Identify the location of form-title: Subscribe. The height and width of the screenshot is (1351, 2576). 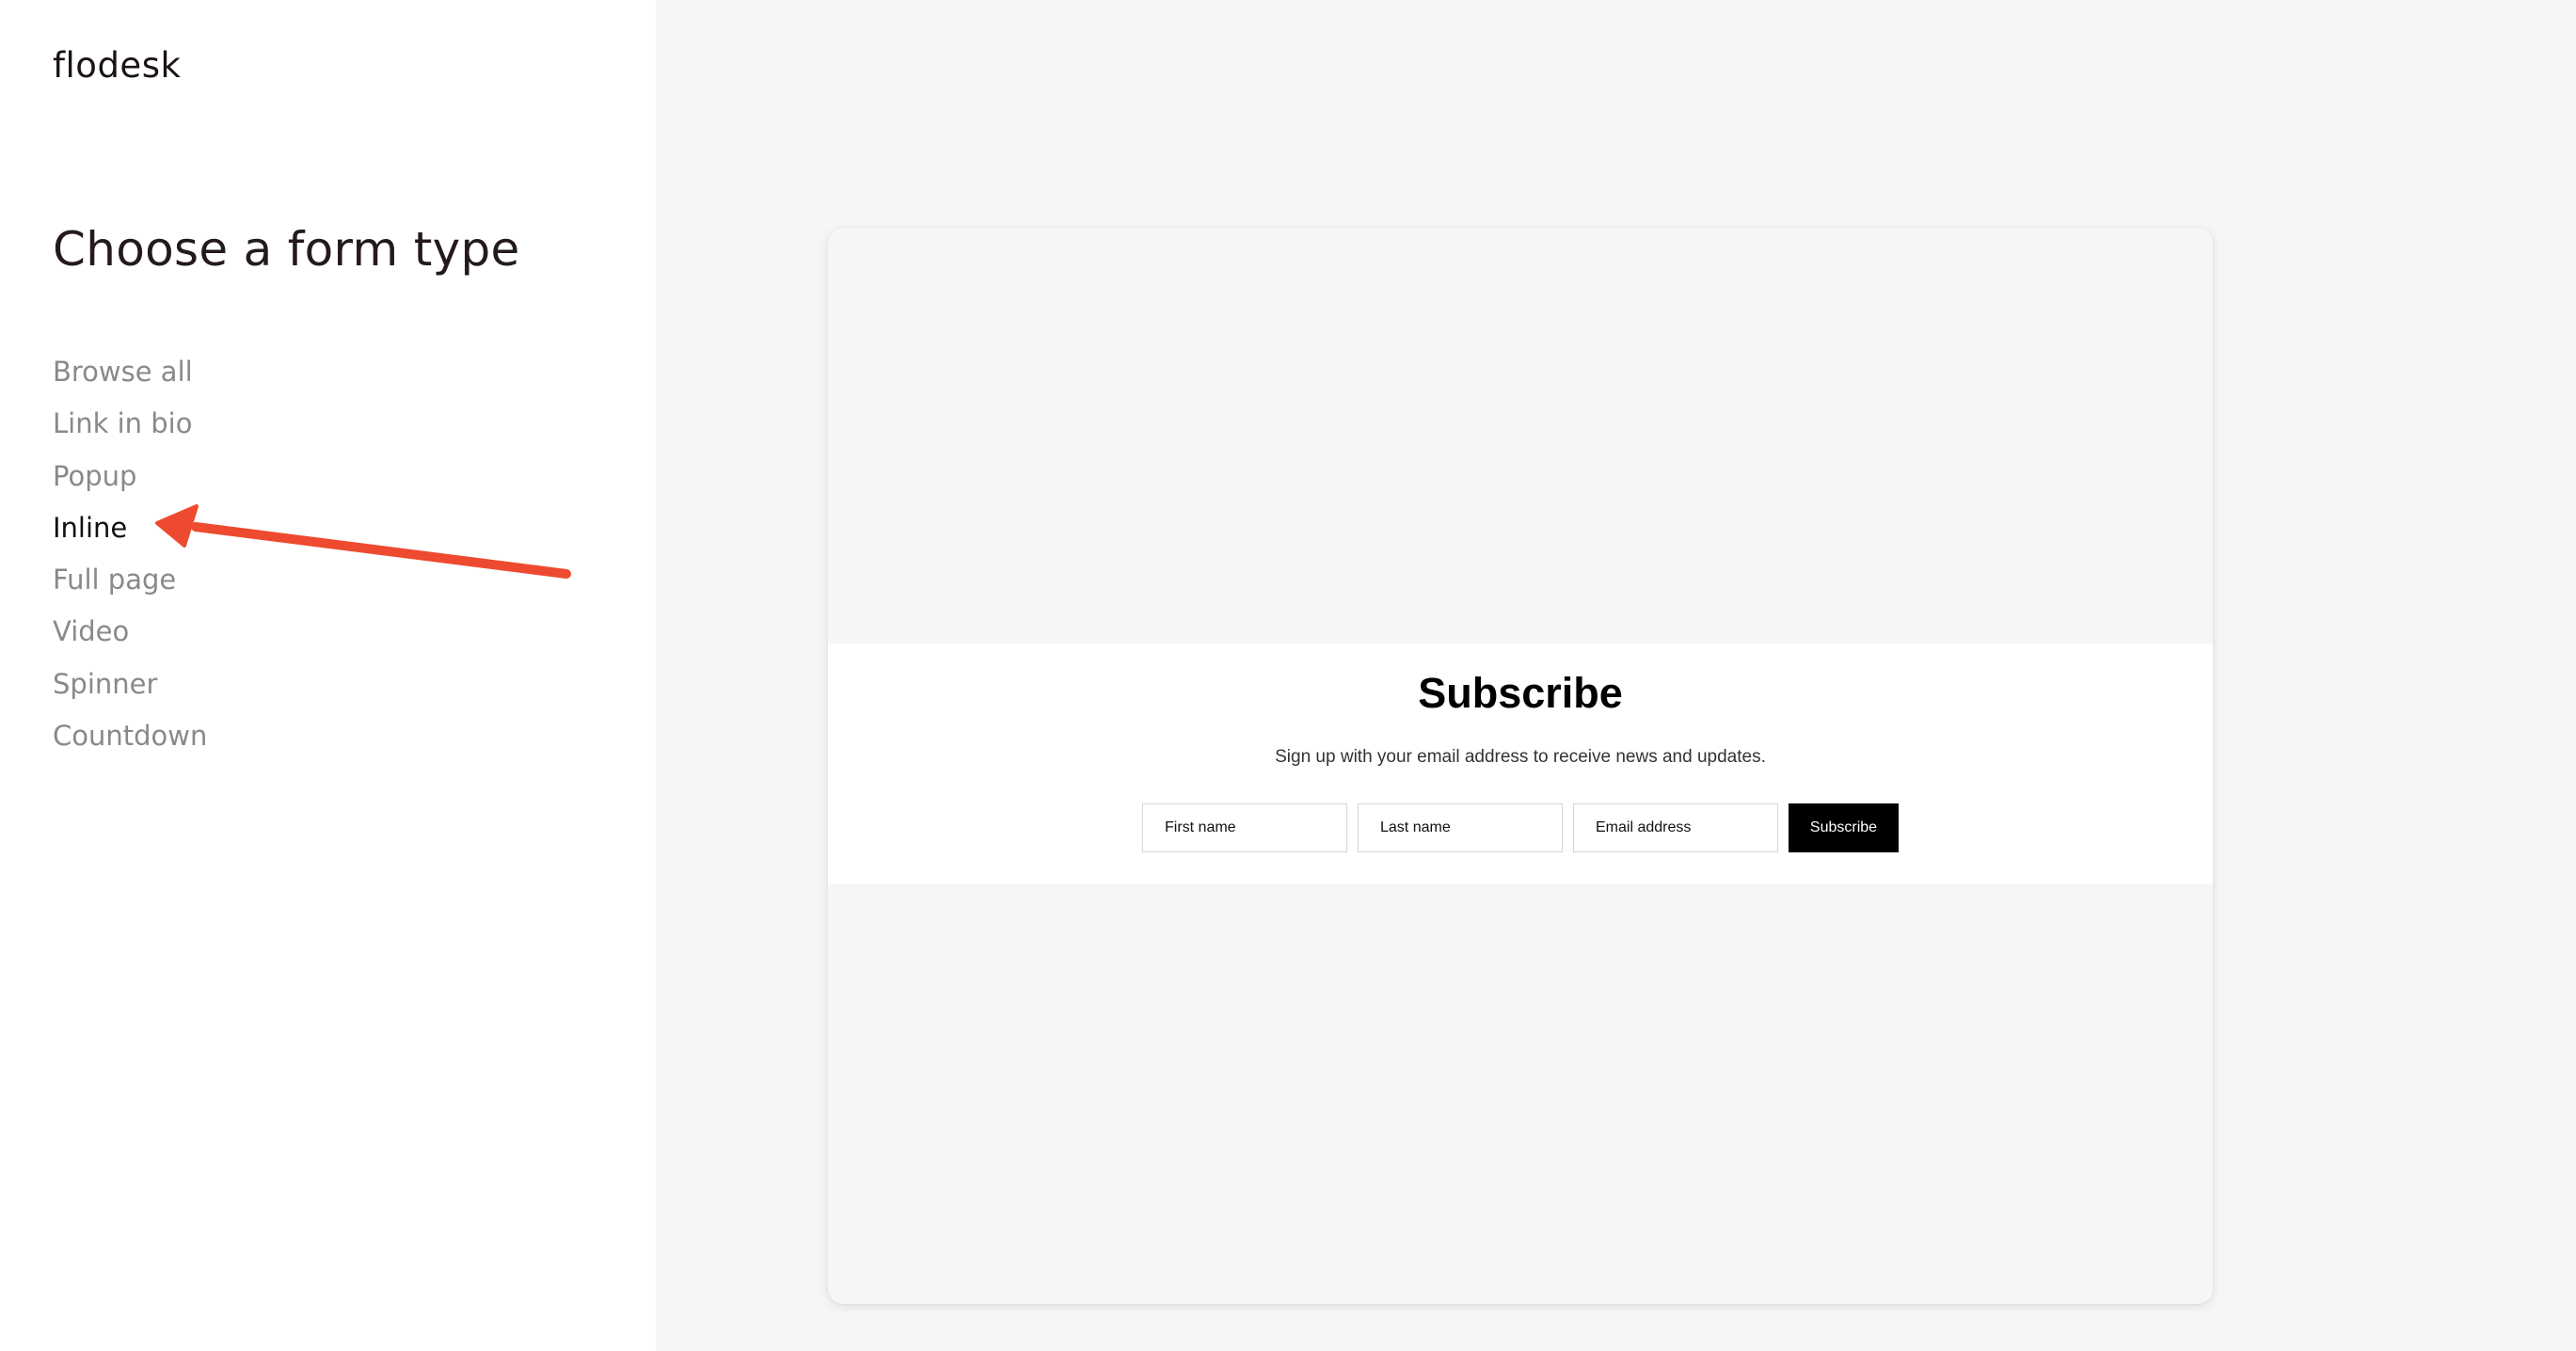
(1520, 693).